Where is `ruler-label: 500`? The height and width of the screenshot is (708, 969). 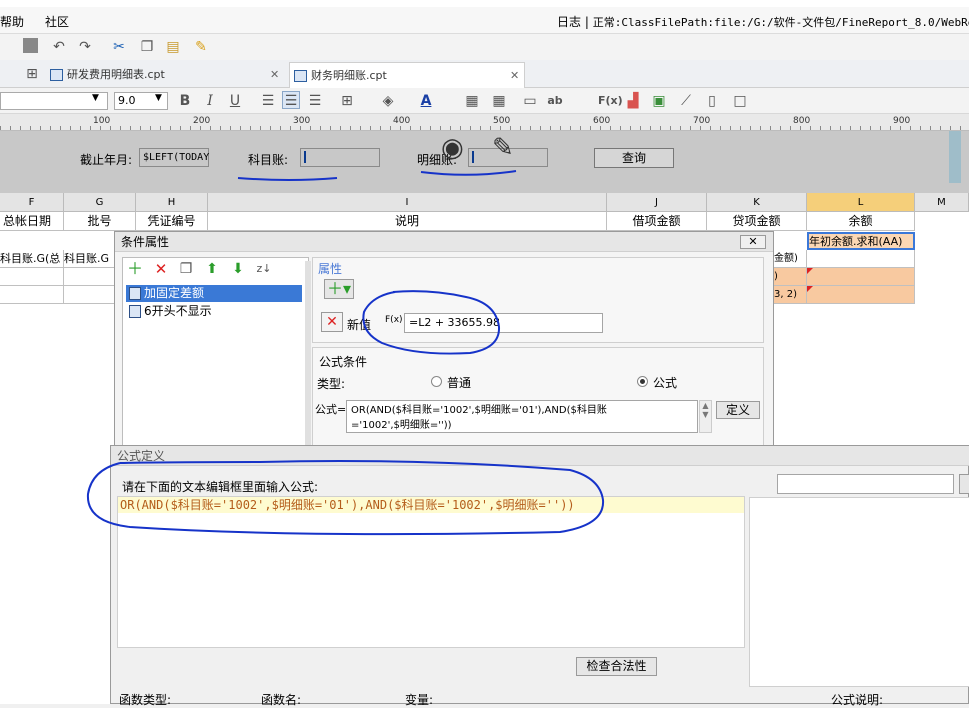
ruler-label: 500 is located at coordinates (502, 121).